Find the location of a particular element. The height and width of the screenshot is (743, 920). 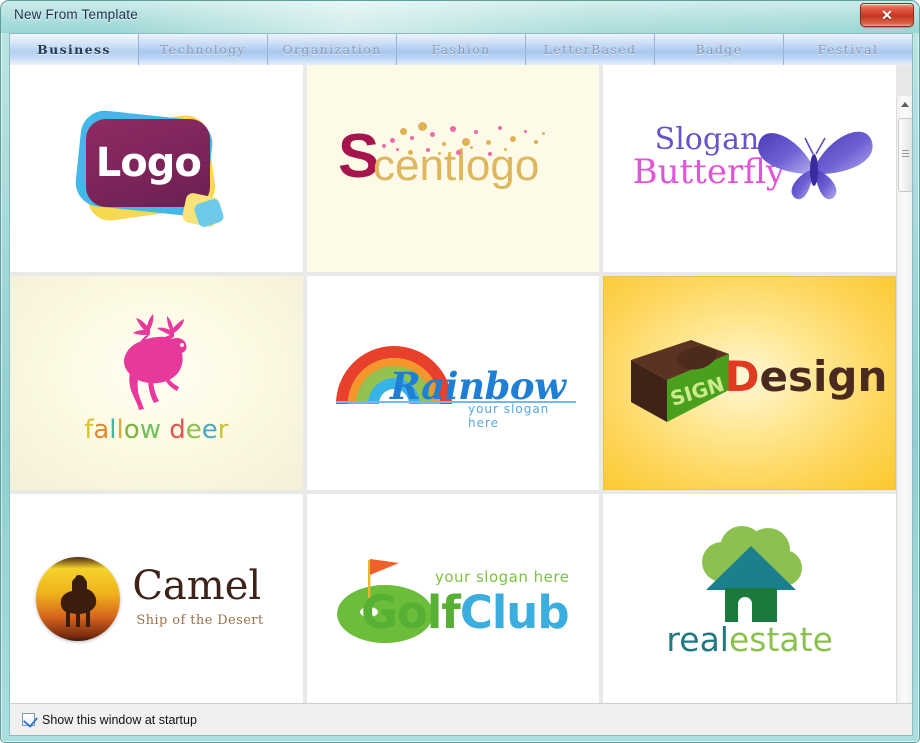

scroll-up-button is located at coordinates (904, 104).